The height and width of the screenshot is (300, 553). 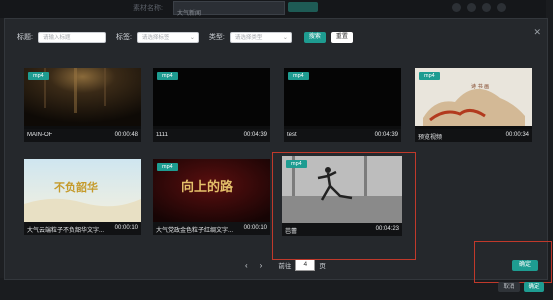 What do you see at coordinates (525, 265) in the screenshot?
I see `confirm-button: 确定` at bounding box center [525, 265].